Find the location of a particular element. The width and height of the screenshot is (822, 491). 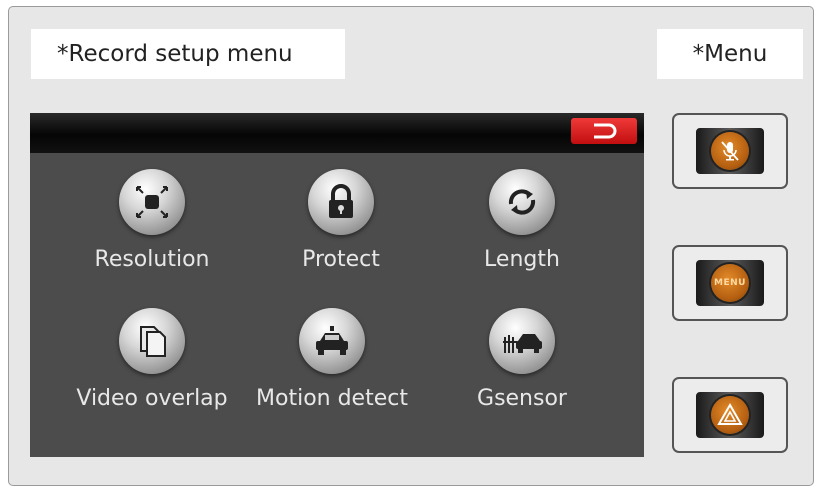

mute-mic-icon is located at coordinates (730, 151).